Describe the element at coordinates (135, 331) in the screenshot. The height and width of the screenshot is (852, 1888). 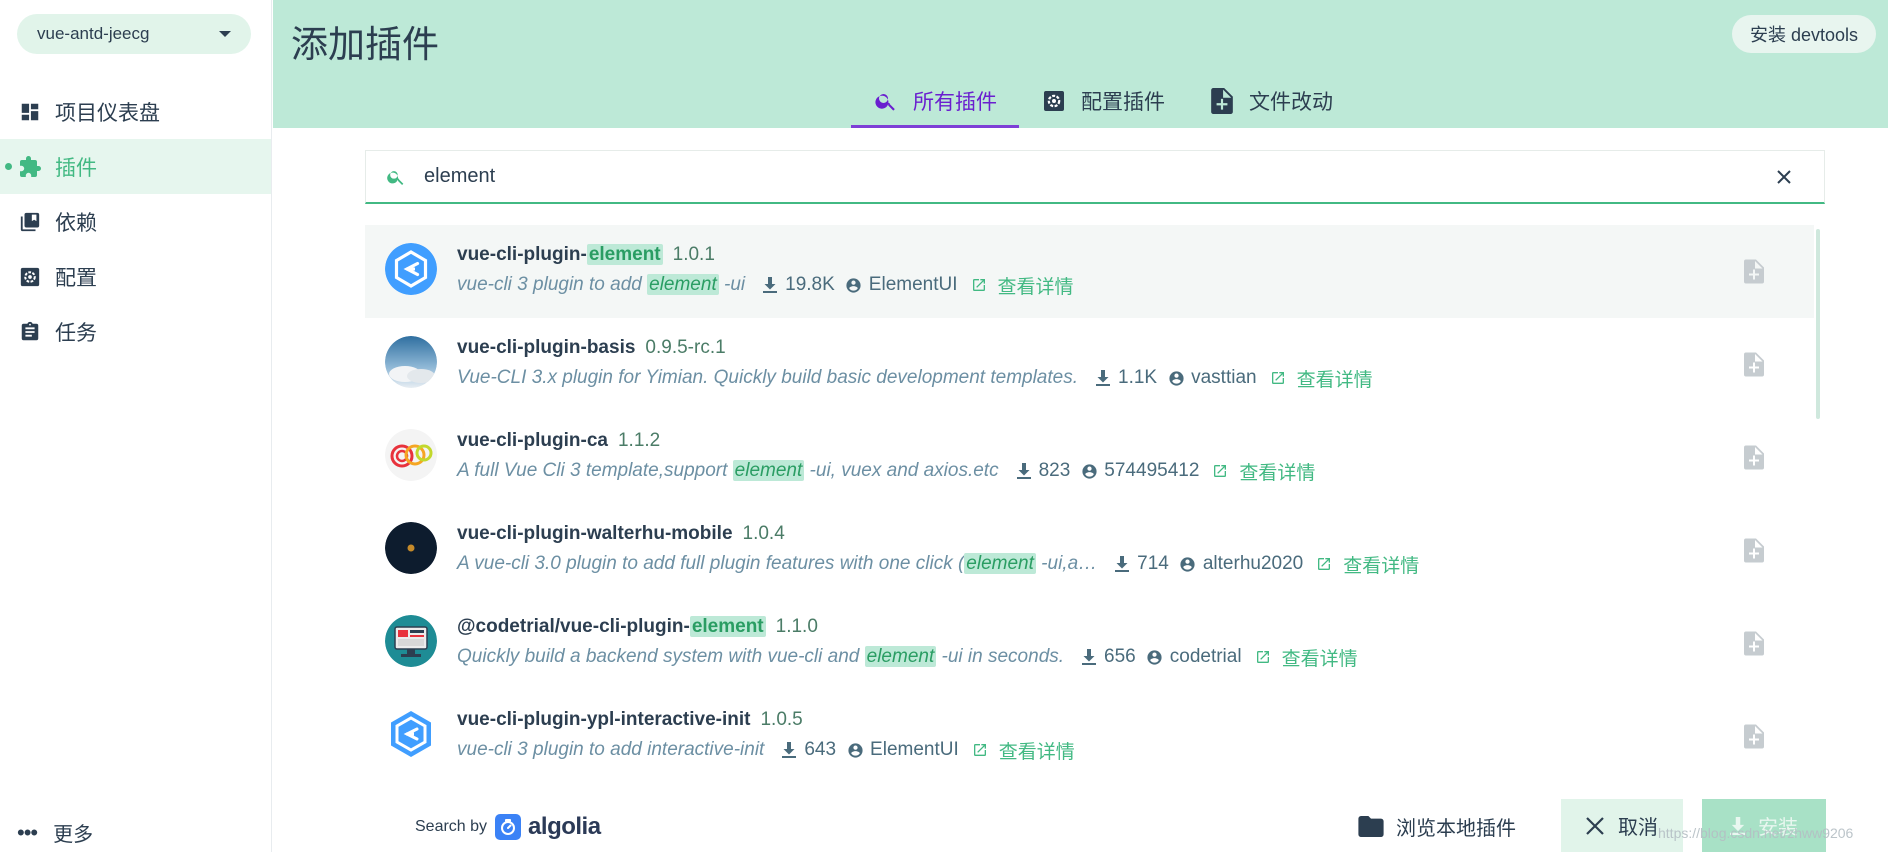
I see `sidebar-item-tasks: 任务` at that location.